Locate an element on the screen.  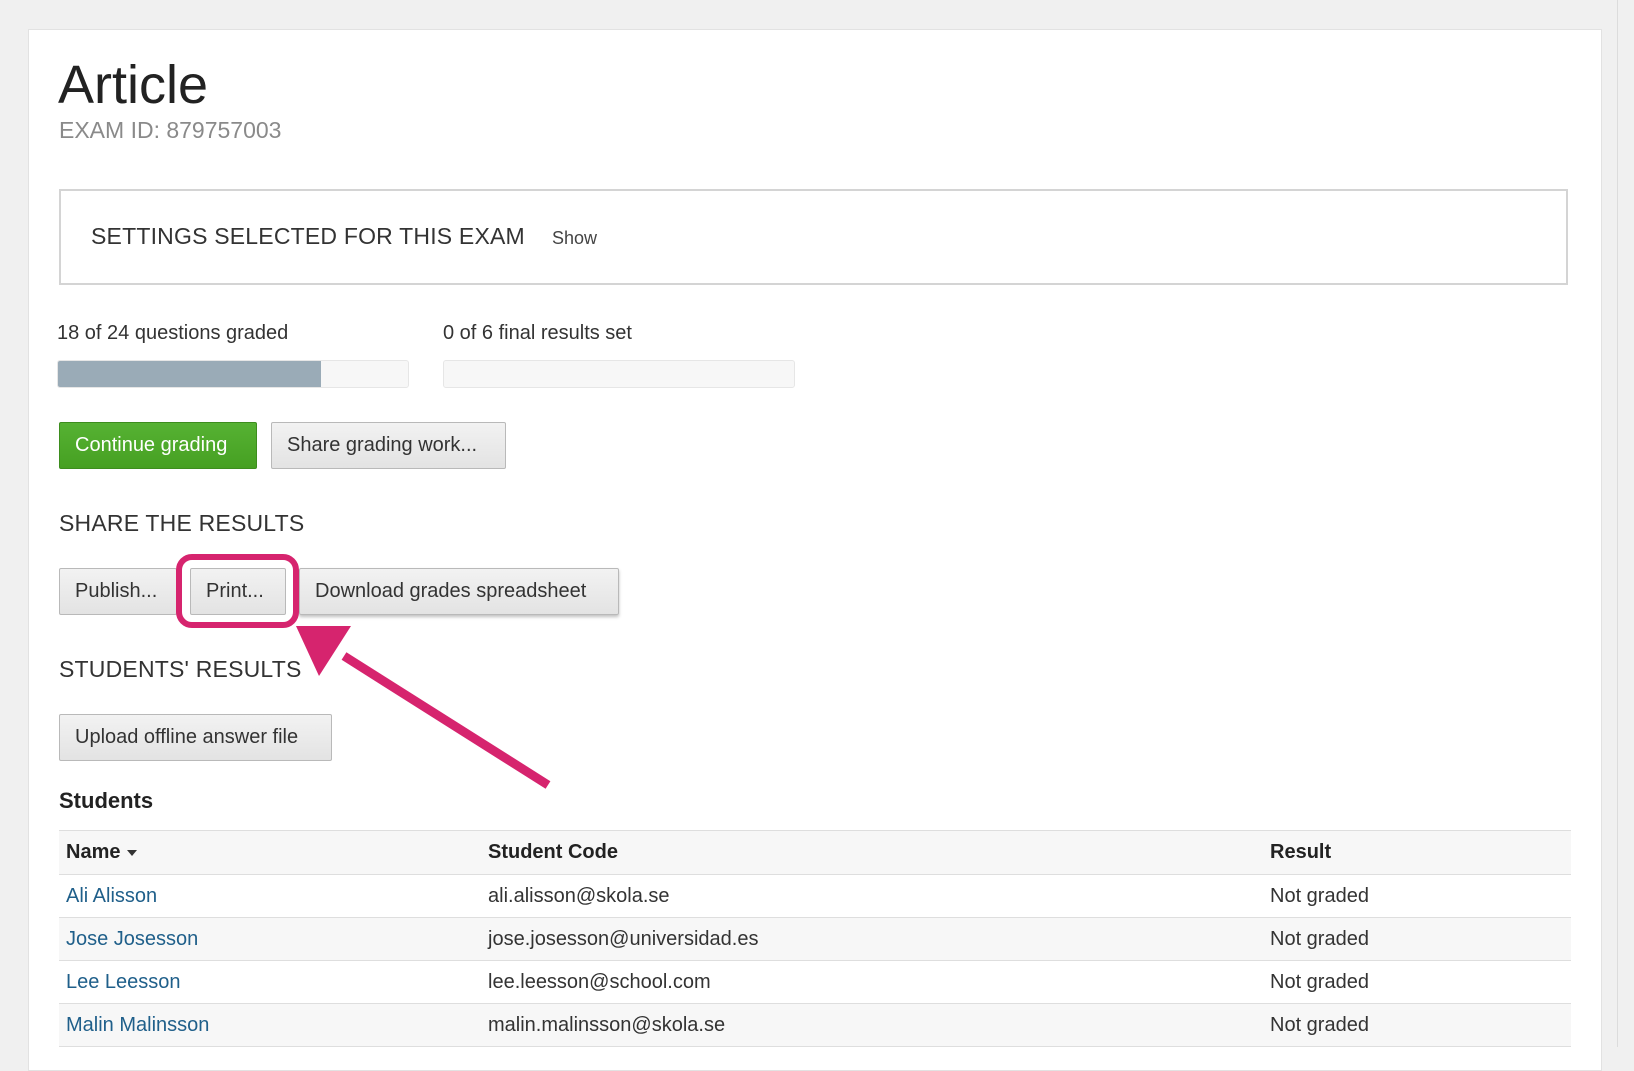
settings-panel: SETTINGS SELECTED FOR THIS EXAM Show is located at coordinates (813, 237).